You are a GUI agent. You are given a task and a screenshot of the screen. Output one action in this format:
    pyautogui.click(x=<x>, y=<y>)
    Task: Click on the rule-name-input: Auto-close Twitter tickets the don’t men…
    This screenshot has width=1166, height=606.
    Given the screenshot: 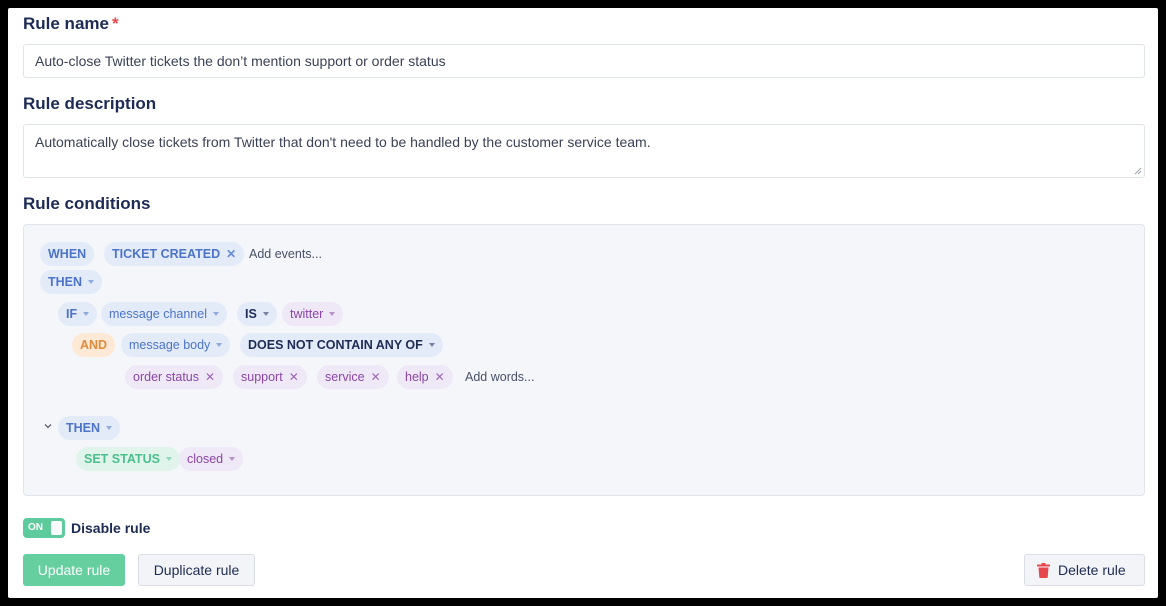 What is the action you would take?
    pyautogui.click(x=584, y=61)
    